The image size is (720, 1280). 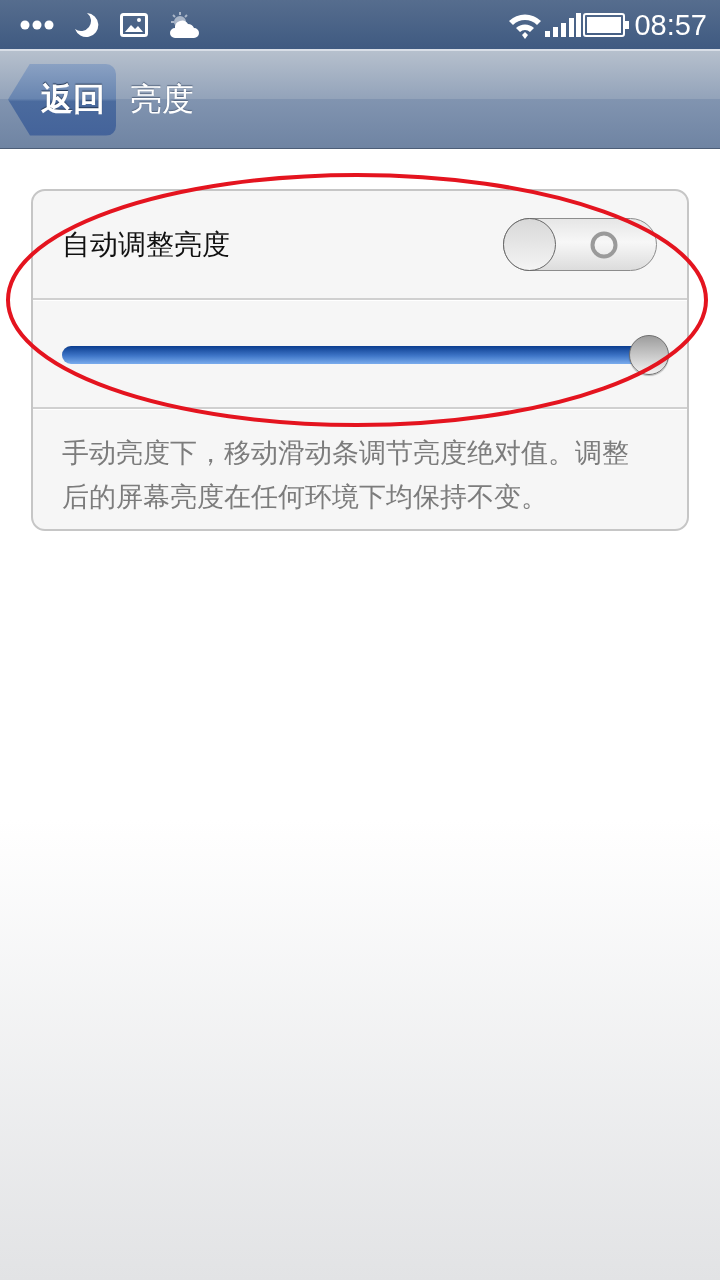 I want to click on moon-icon, so click(x=87, y=24).